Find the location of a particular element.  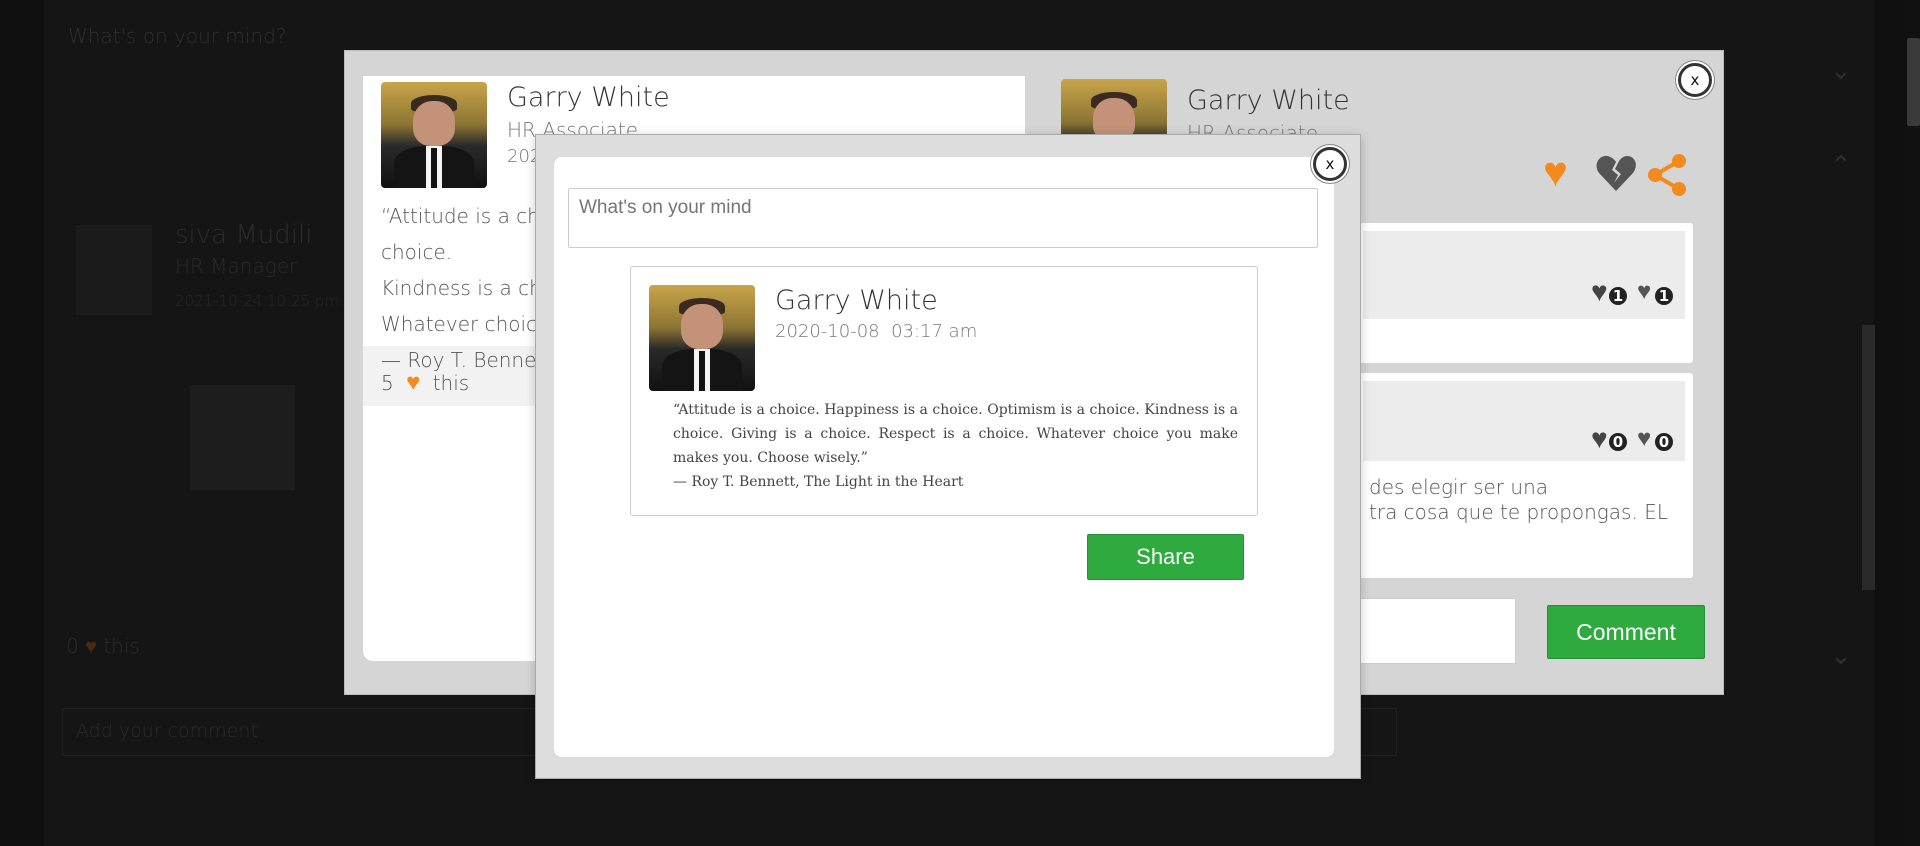

page-scrollbar-thumb is located at coordinates (1913, 82).